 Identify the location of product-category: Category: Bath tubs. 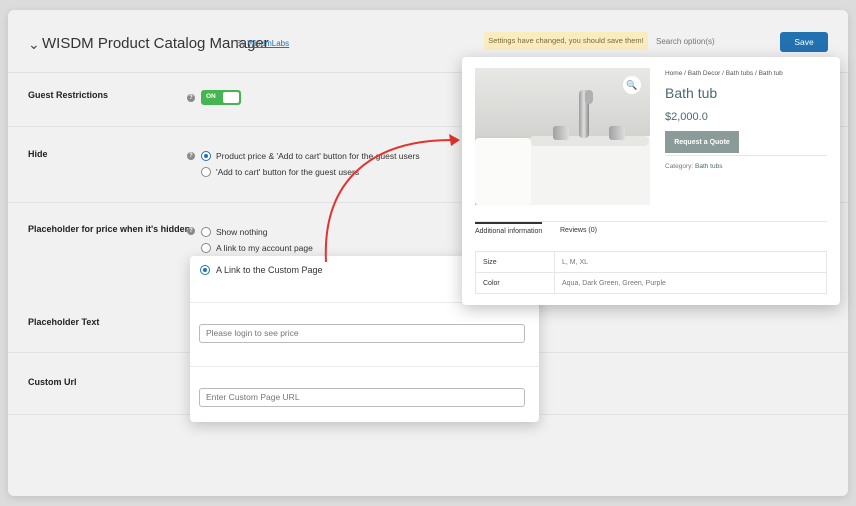
(693, 166).